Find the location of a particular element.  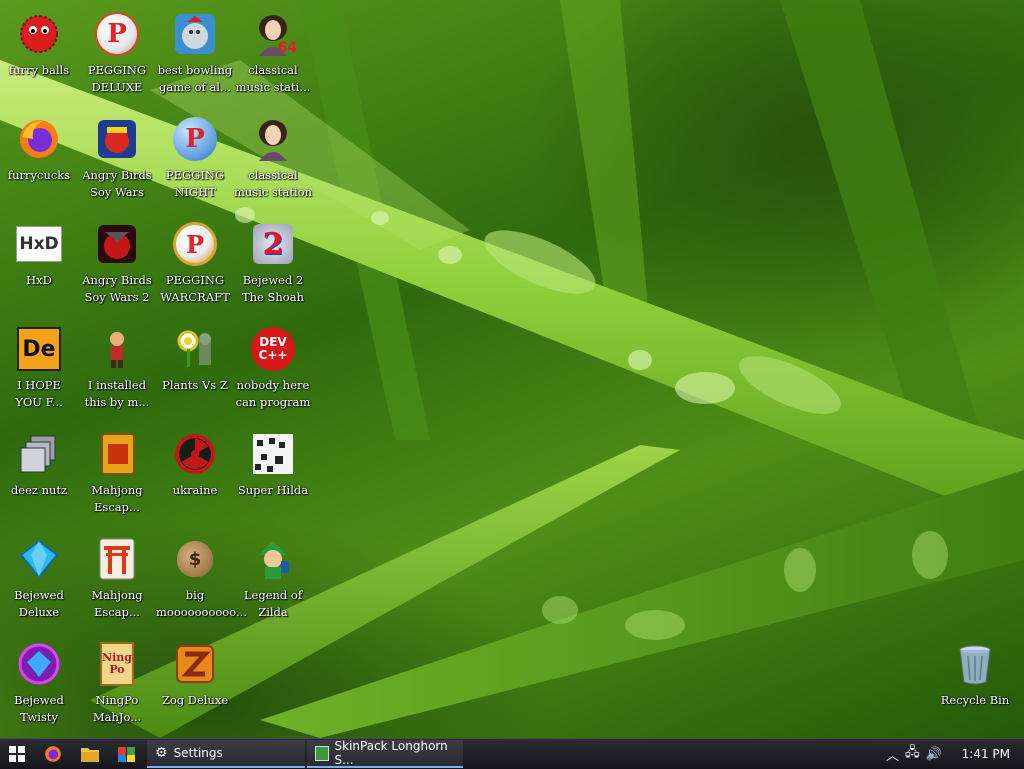

volume-icon: 🔊 is located at coordinates (933, 754).